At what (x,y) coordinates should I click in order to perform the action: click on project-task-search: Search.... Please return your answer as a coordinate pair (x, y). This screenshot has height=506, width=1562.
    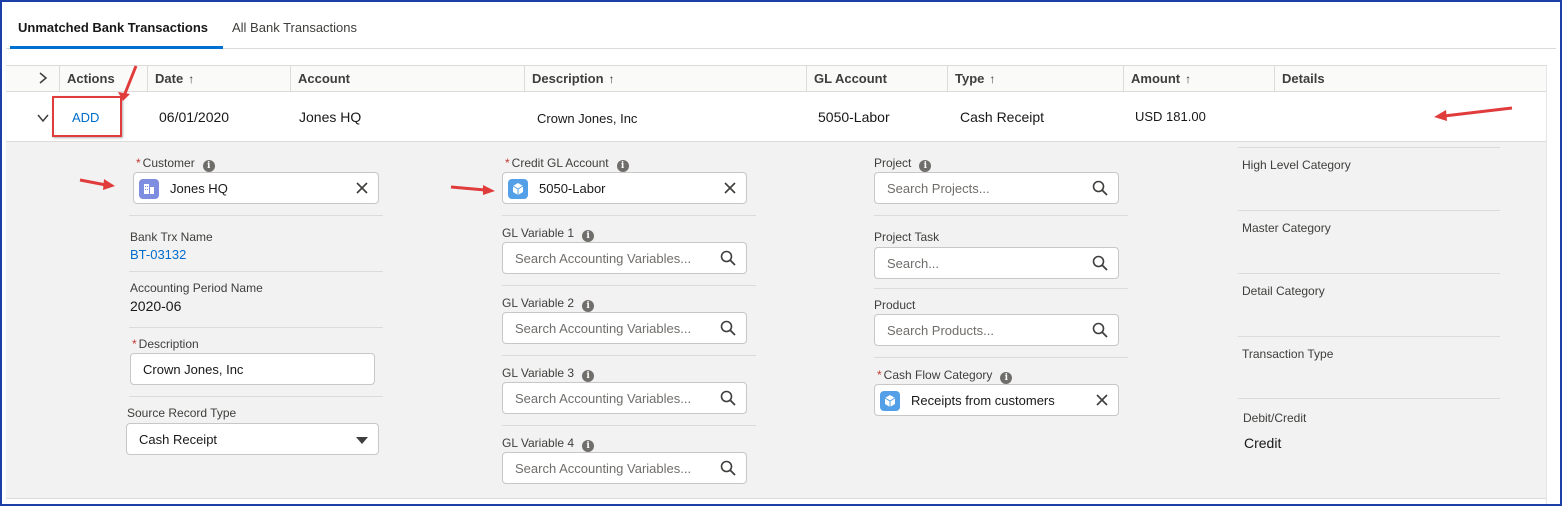
    Looking at the image, I should click on (996, 263).